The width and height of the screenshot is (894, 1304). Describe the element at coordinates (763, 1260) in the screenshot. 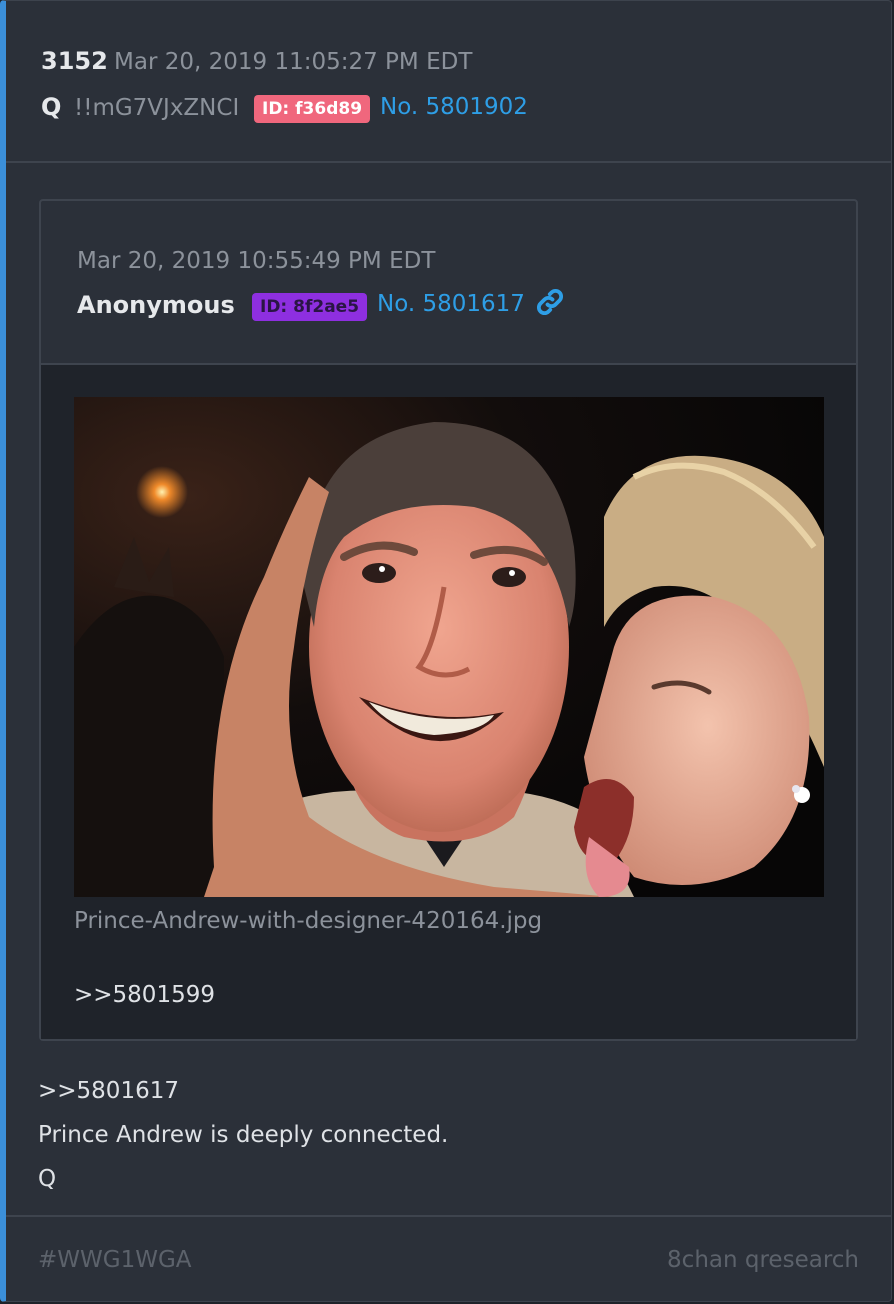

I see `site-name: 8chan qresearch` at that location.